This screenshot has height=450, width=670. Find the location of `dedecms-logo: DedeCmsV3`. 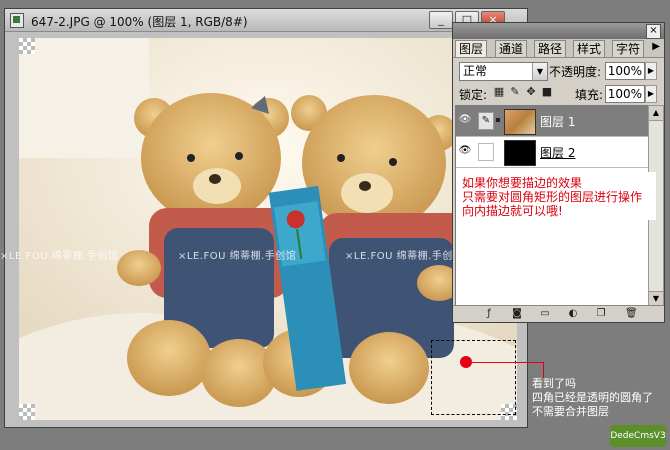

dedecms-logo: DedeCmsV3 is located at coordinates (638, 436).